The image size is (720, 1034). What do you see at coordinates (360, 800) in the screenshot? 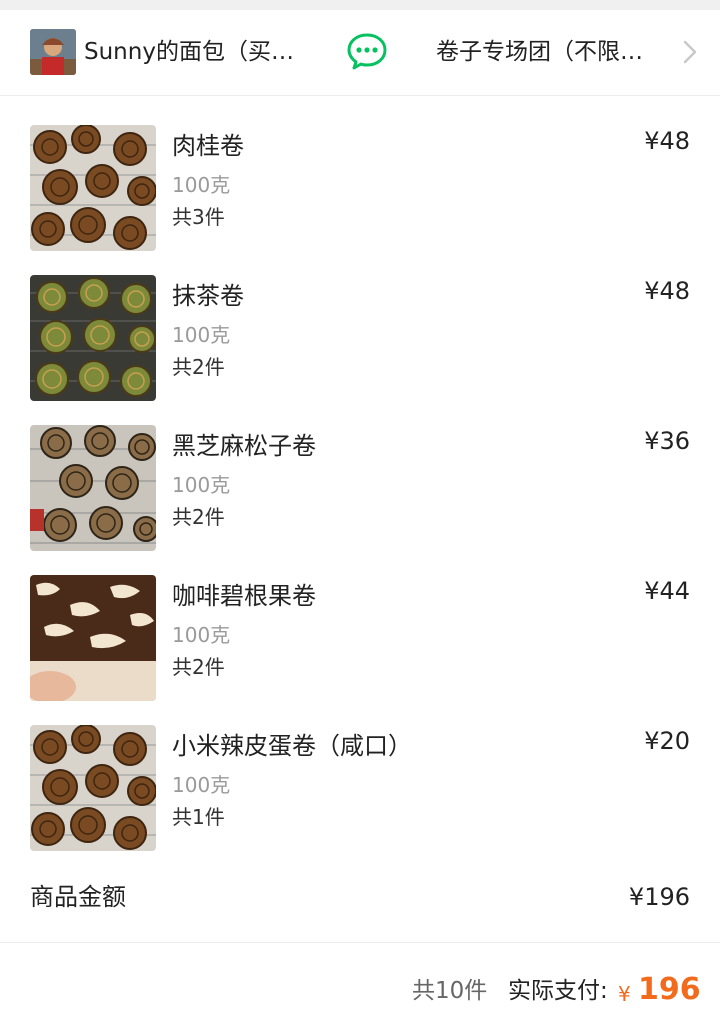
I see `order-item: 小米辣皮蛋卷（咸口） 100克 共1件 ¥20` at bounding box center [360, 800].